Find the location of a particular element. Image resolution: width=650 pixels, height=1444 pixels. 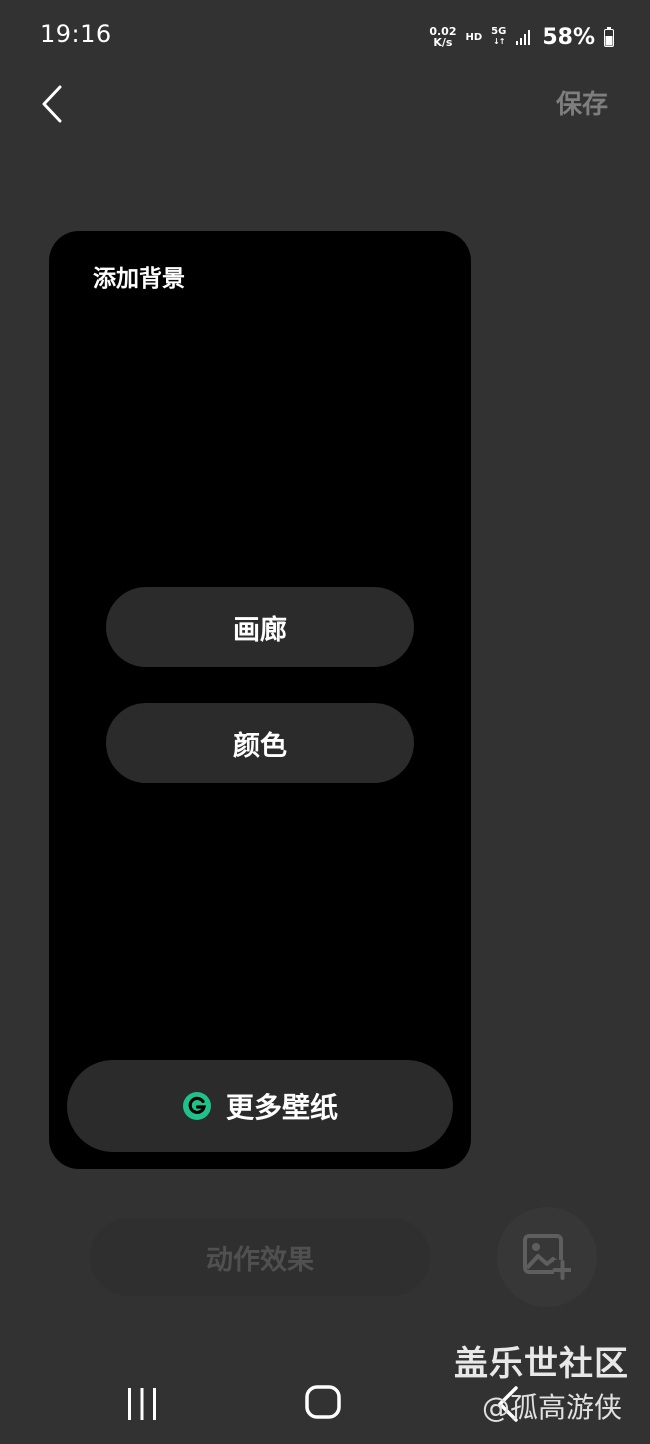

hd-badge: HD is located at coordinates (474, 37).